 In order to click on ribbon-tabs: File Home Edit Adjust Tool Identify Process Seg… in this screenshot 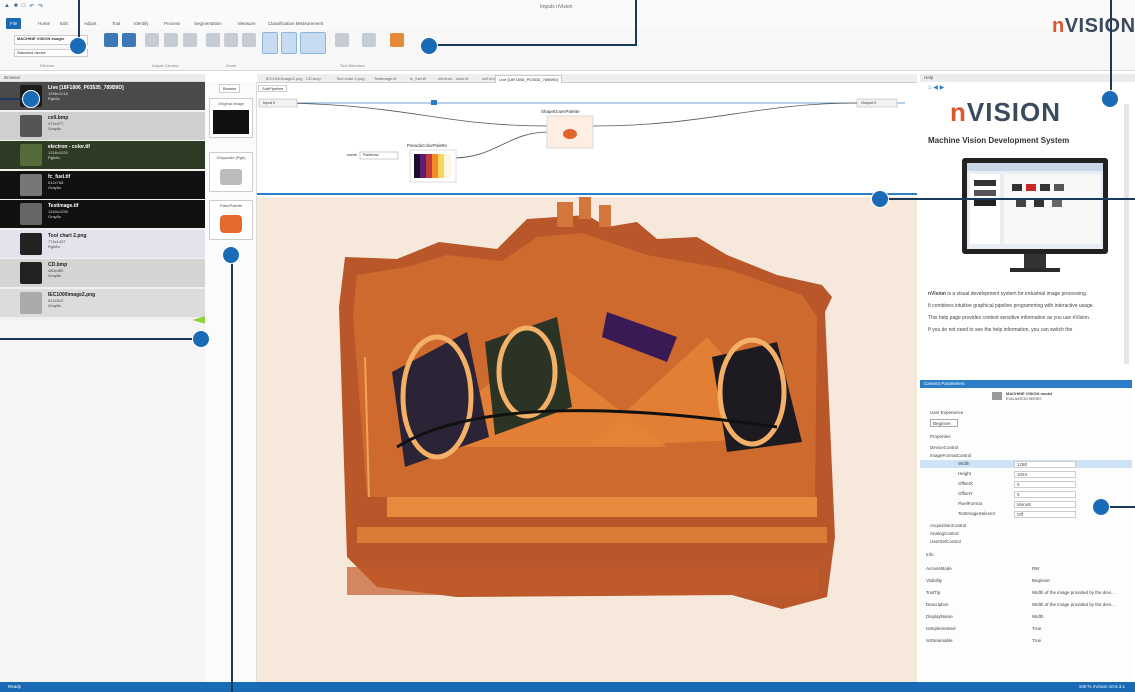, I will do `click(567, 23)`.